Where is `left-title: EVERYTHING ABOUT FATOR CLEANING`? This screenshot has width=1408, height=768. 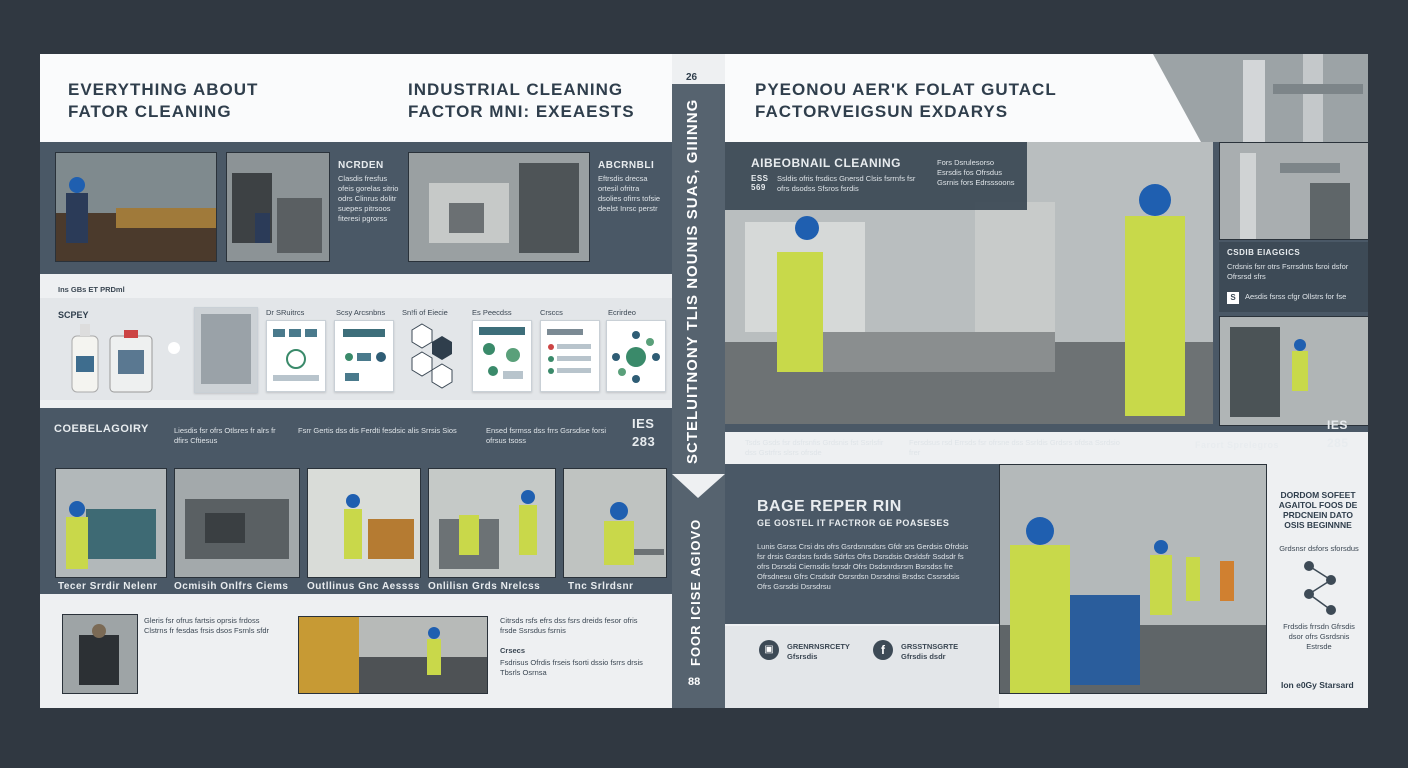 left-title: EVERYTHING ABOUT FATOR CLEANING is located at coordinates (163, 101).